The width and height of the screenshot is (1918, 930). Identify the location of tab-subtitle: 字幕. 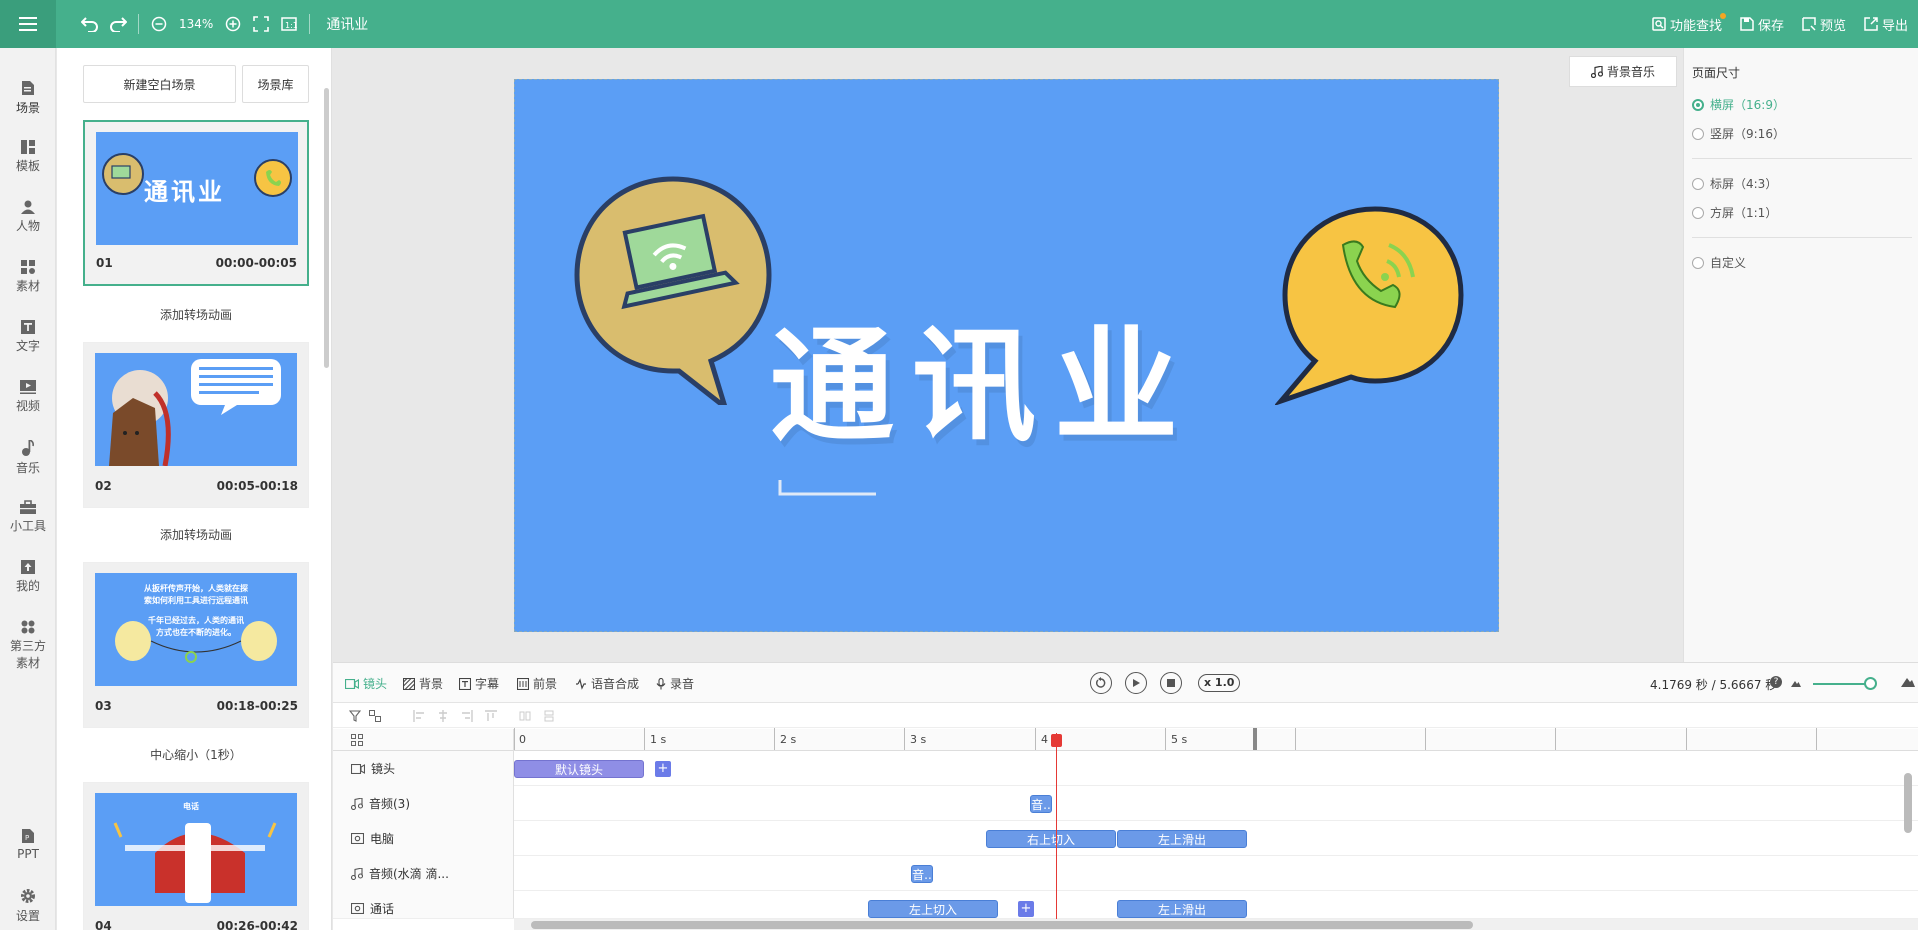
(479, 683).